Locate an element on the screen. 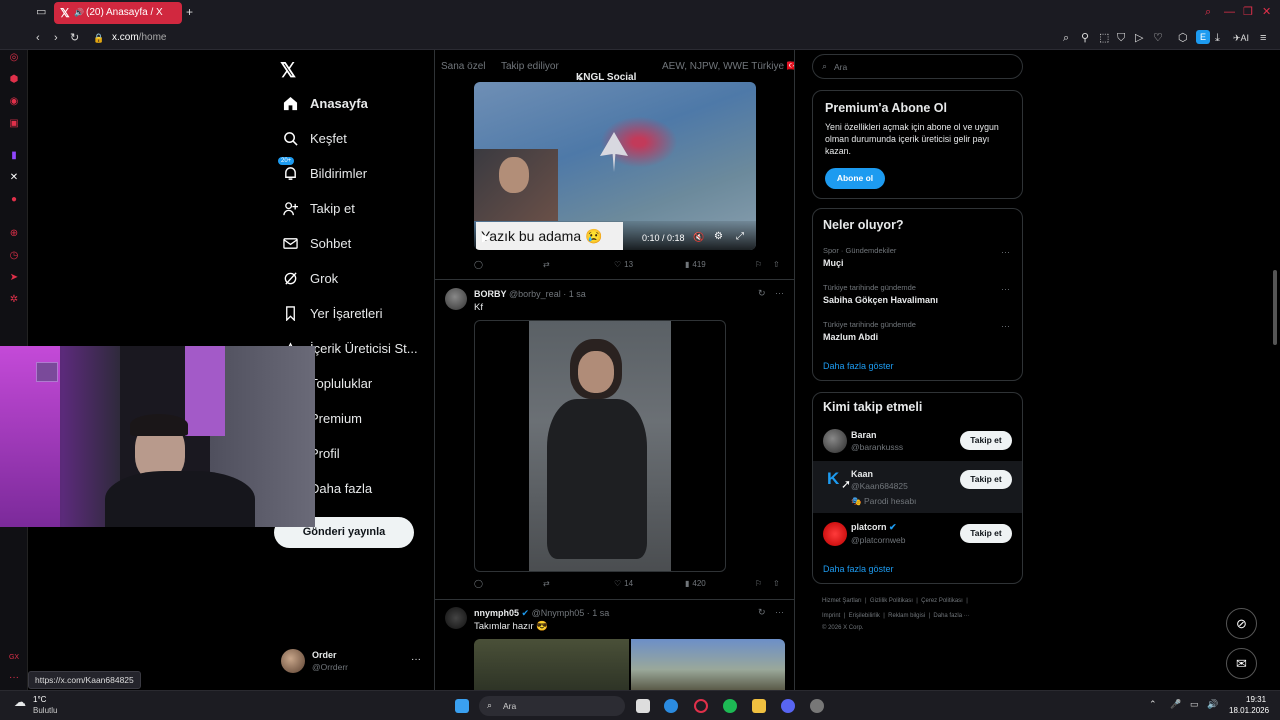 The width and height of the screenshot is (1280, 720). retweet-icon: ⇄ is located at coordinates (546, 264).